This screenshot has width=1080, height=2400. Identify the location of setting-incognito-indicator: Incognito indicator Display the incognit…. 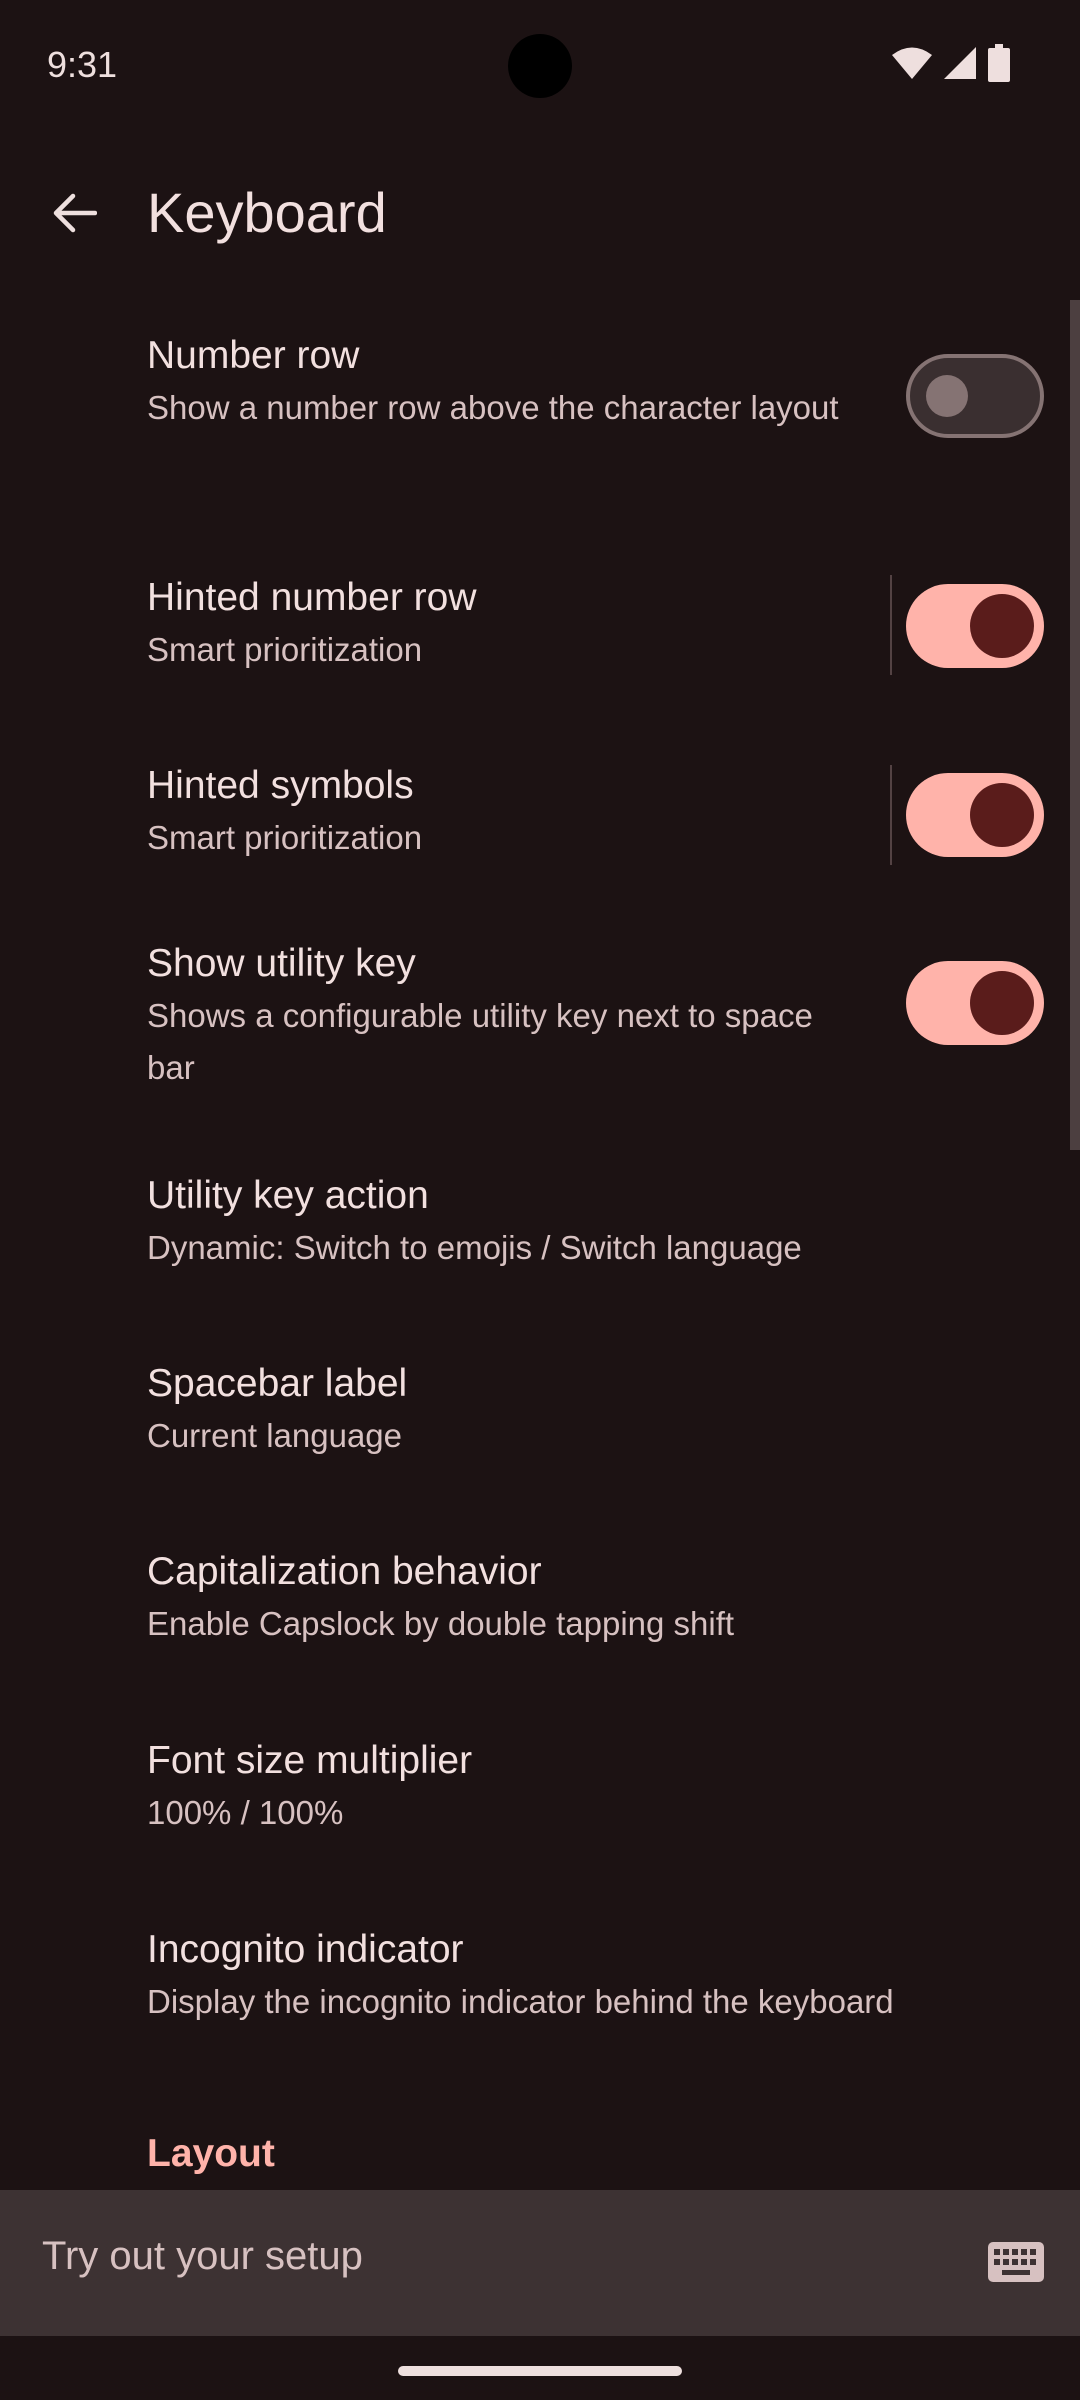
(540, 1981).